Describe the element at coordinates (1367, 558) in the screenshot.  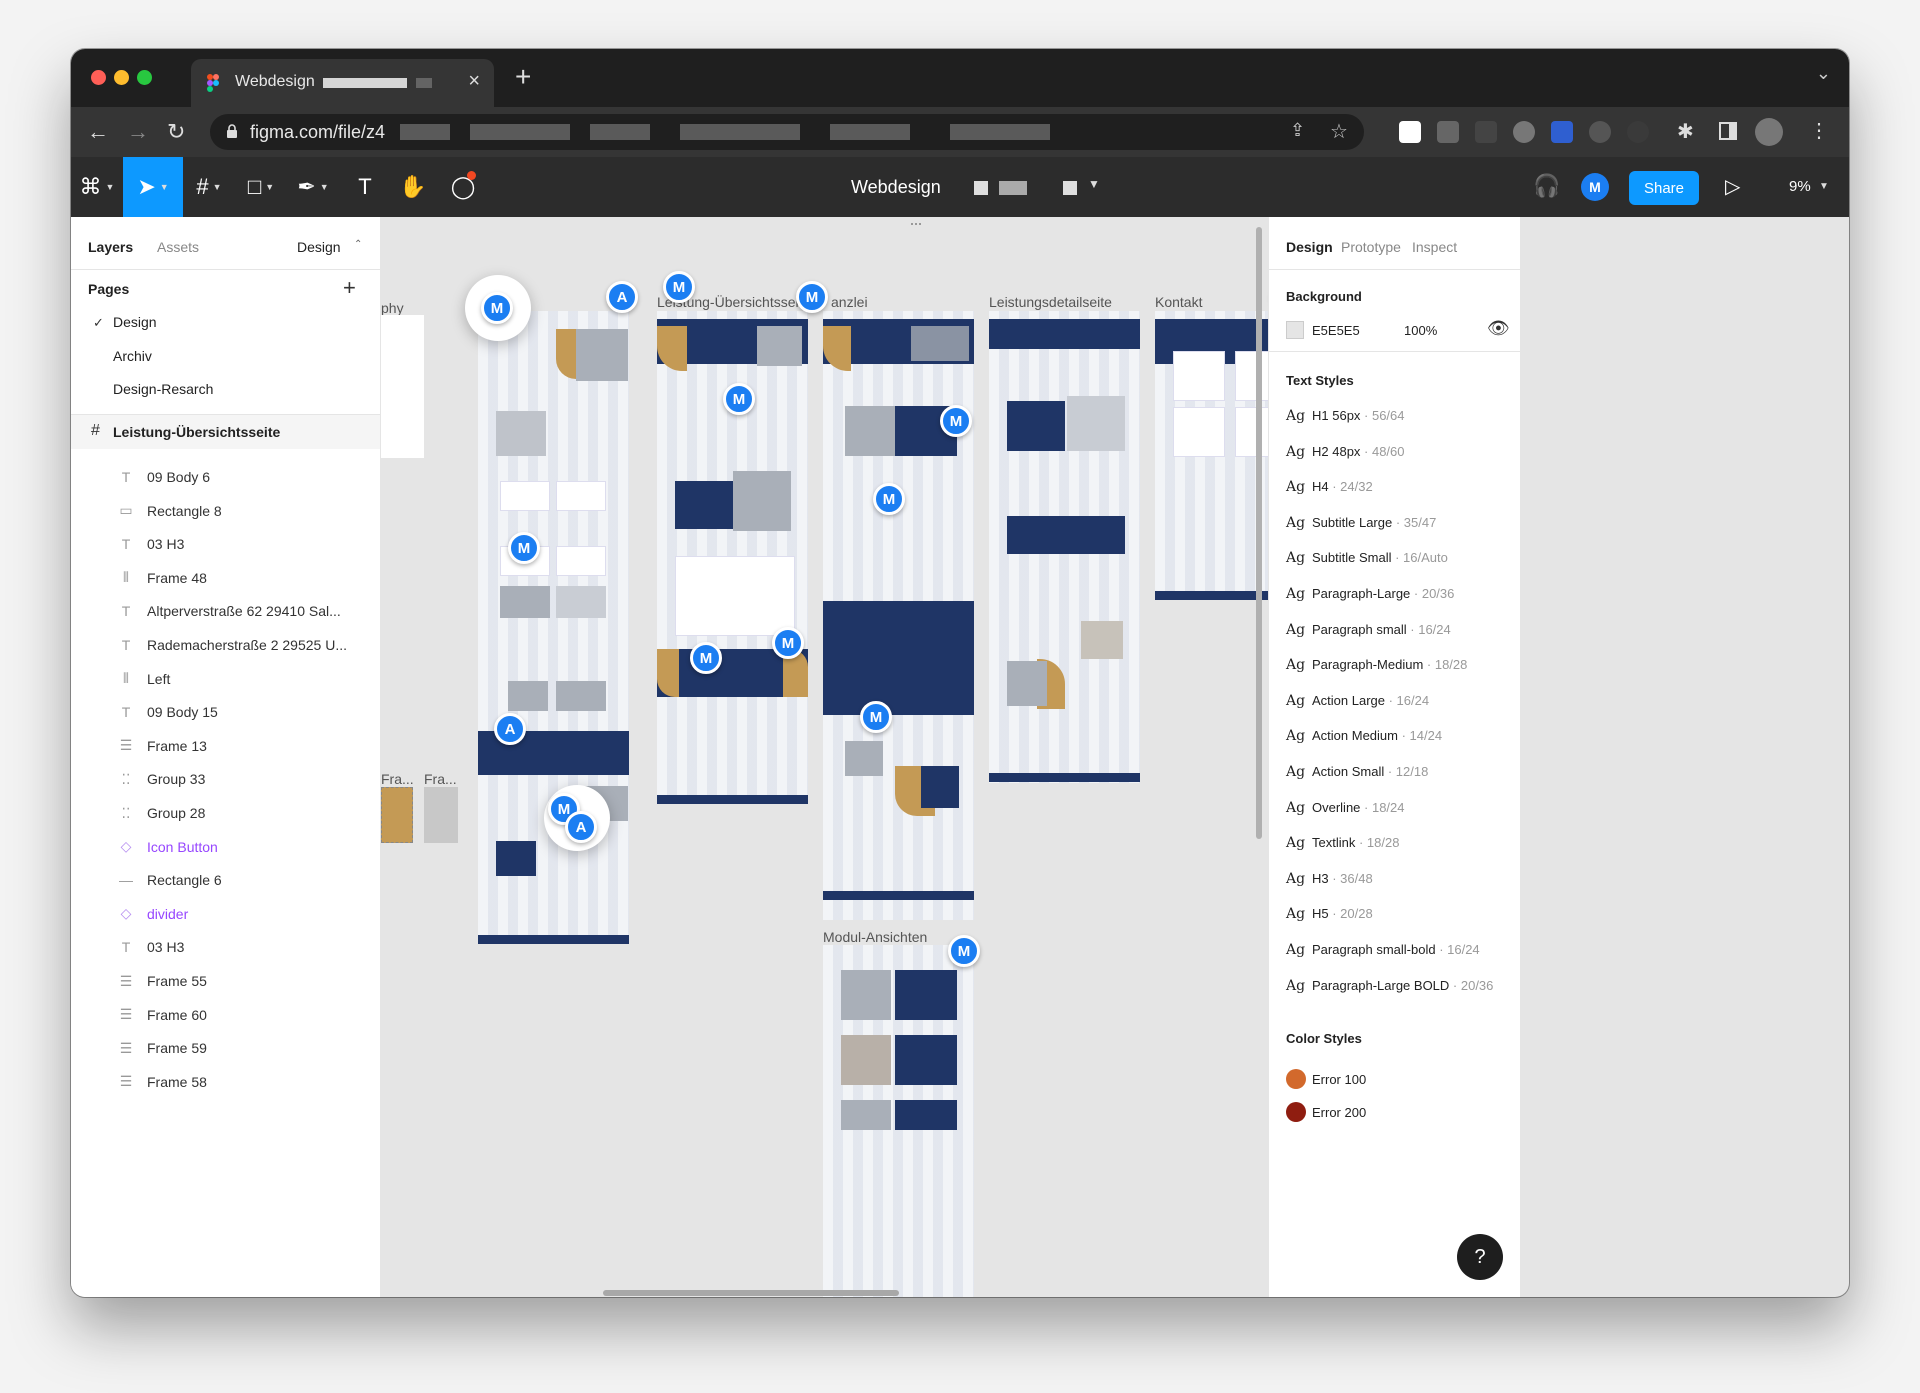
I see `text-style-row: Ag Subtitle Small · 16/Auto` at that location.